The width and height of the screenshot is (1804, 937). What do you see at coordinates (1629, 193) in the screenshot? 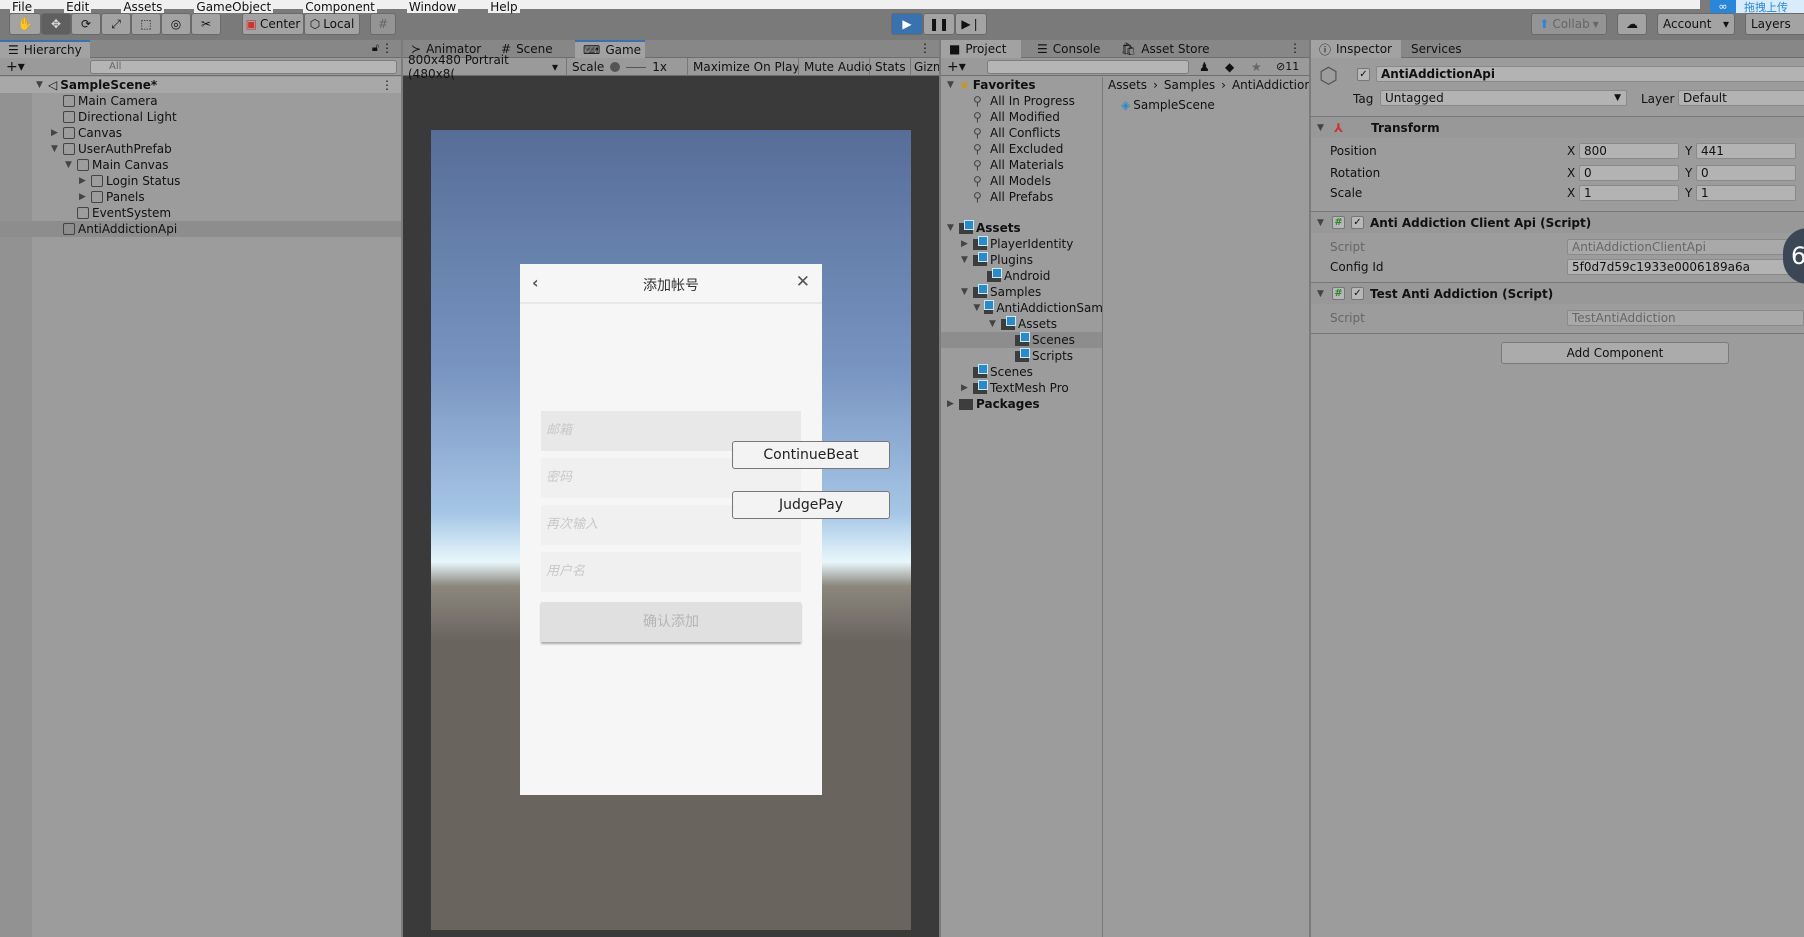
I see `scale-x-field: 1` at bounding box center [1629, 193].